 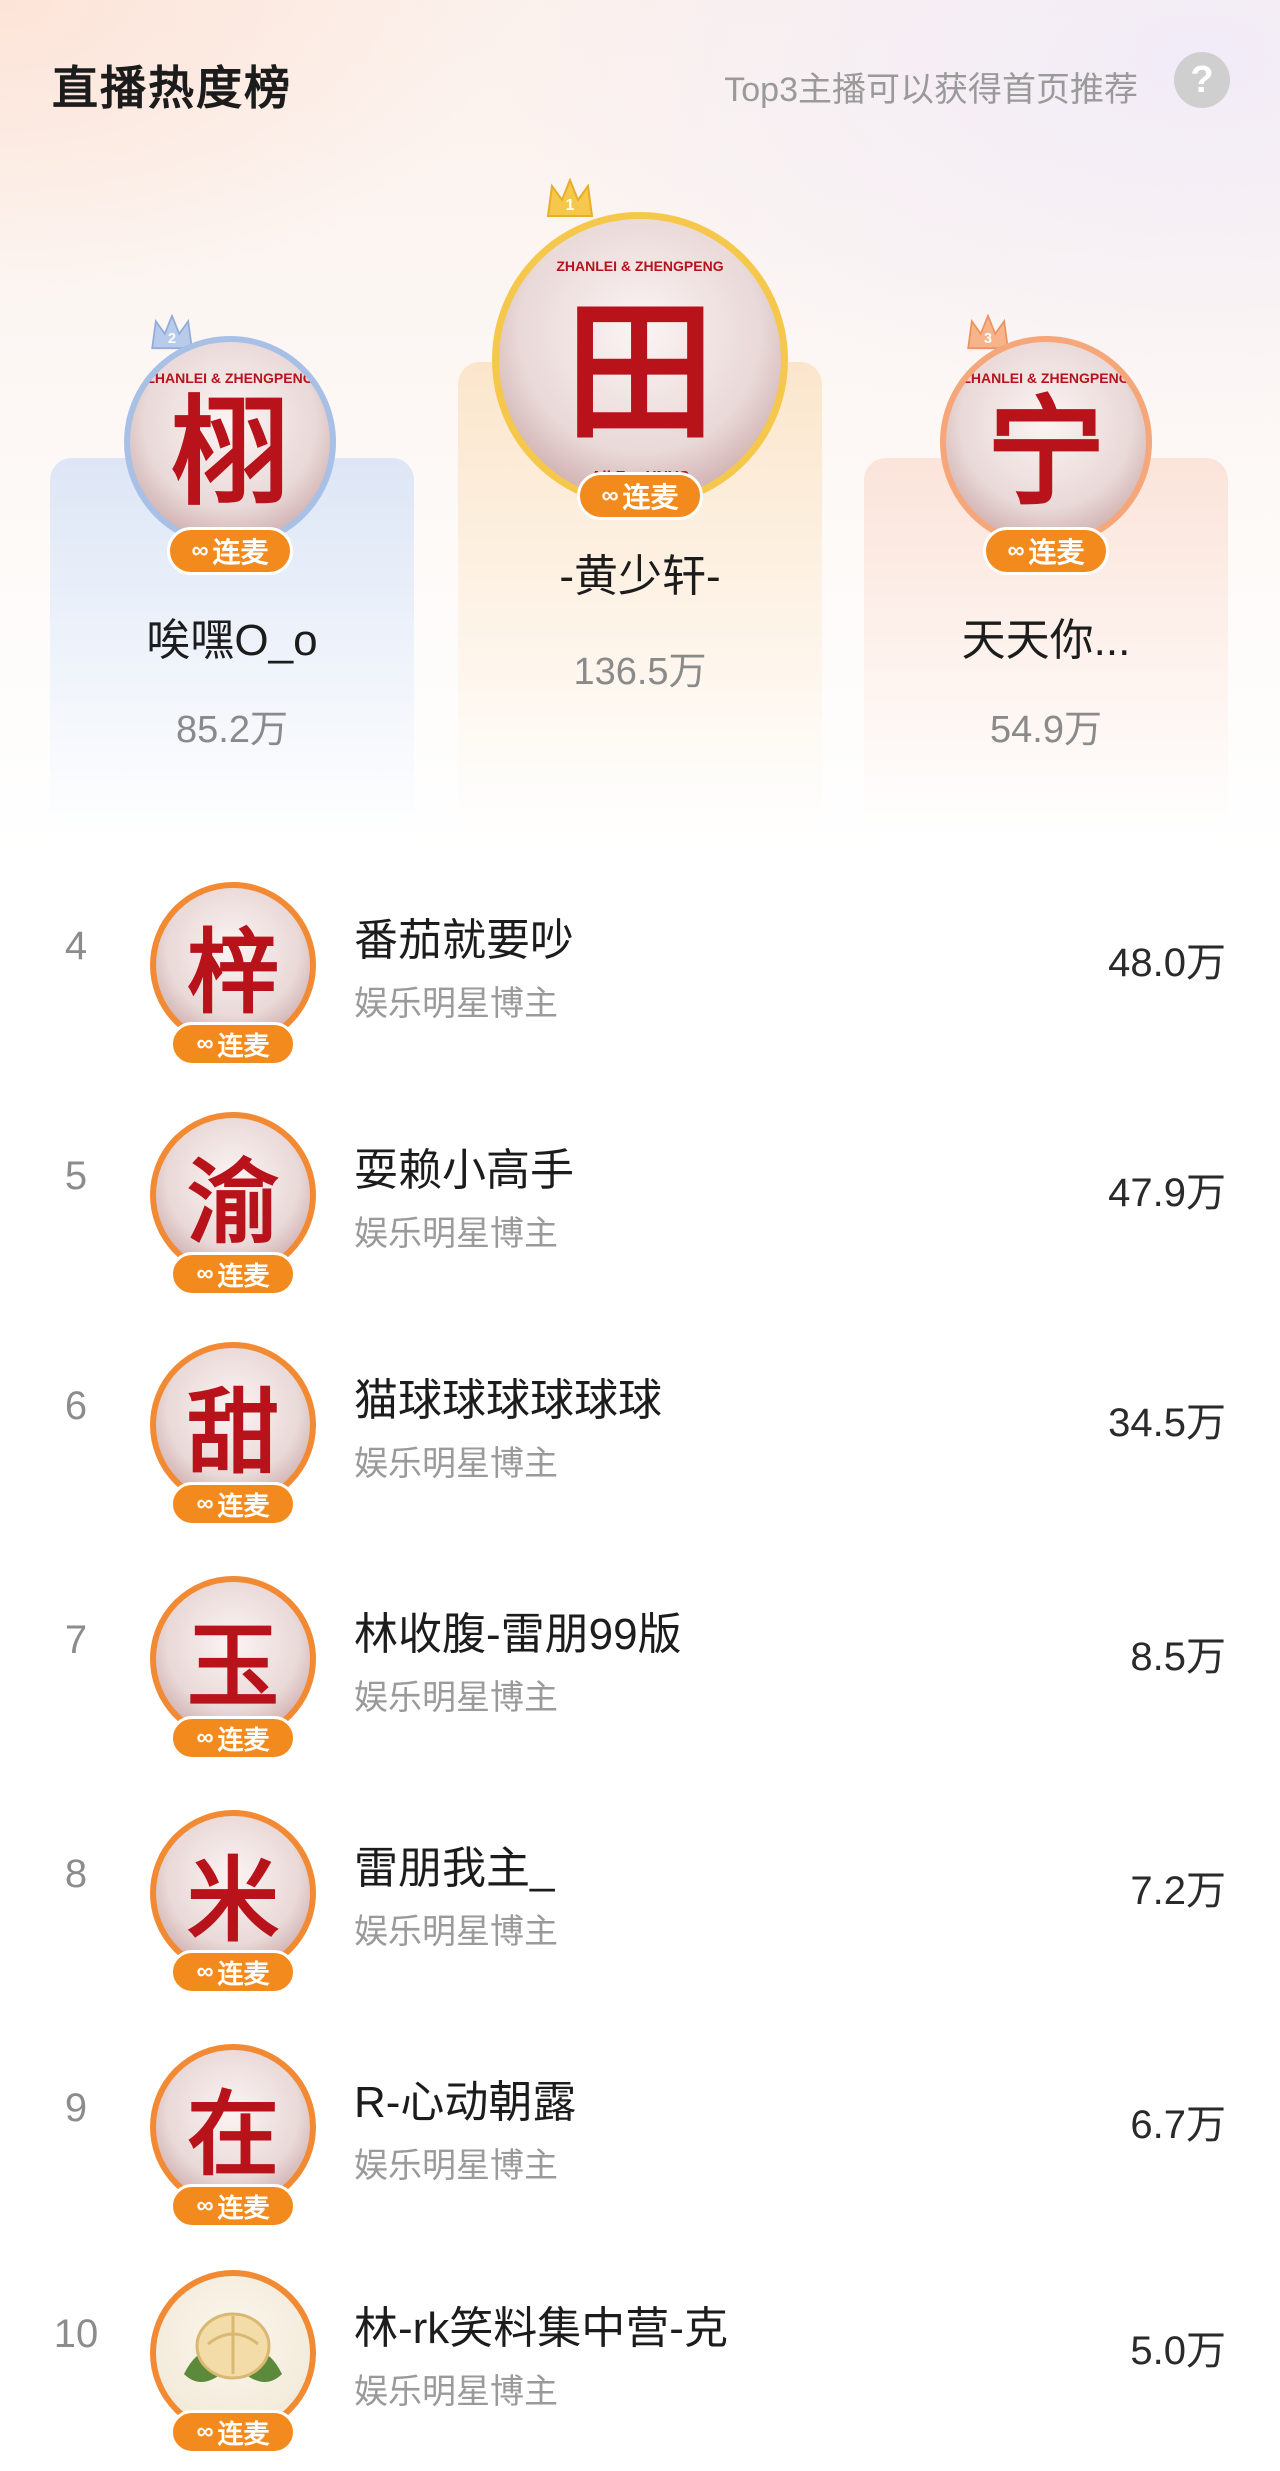 I want to click on top3-hint-text: Top3主播可以获得首页推荐, so click(x=931, y=90).